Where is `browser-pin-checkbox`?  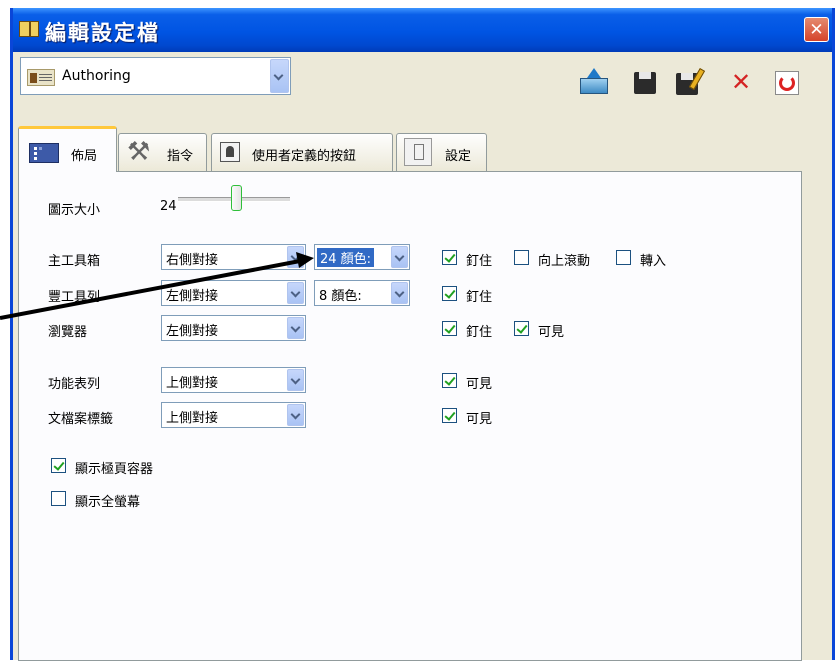 browser-pin-checkbox is located at coordinates (449, 328).